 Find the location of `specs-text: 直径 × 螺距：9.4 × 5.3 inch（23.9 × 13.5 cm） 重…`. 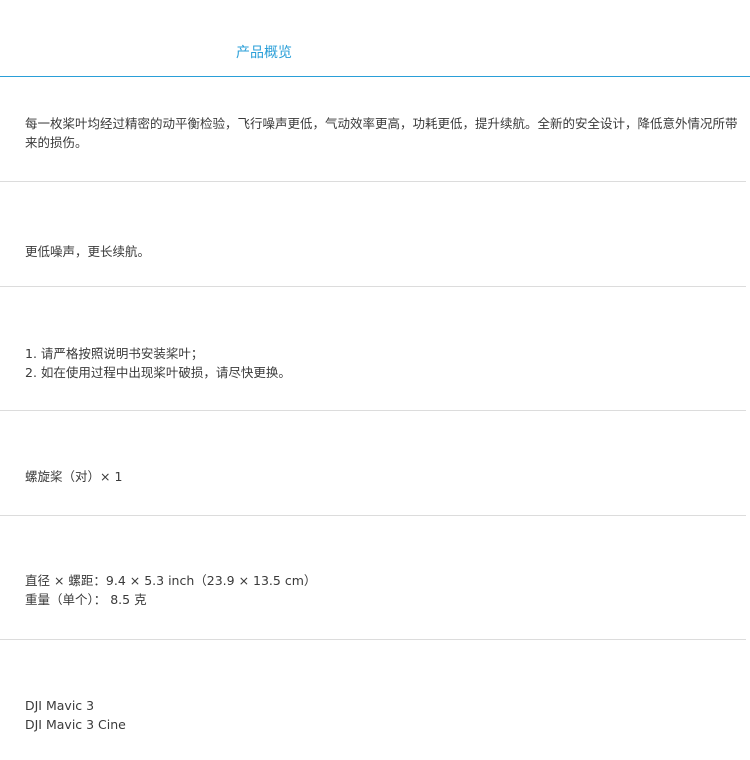

specs-text: 直径 × 螺距：9.4 × 5.3 inch（23.9 × 13.5 cm） 重… is located at coordinates (381, 590).